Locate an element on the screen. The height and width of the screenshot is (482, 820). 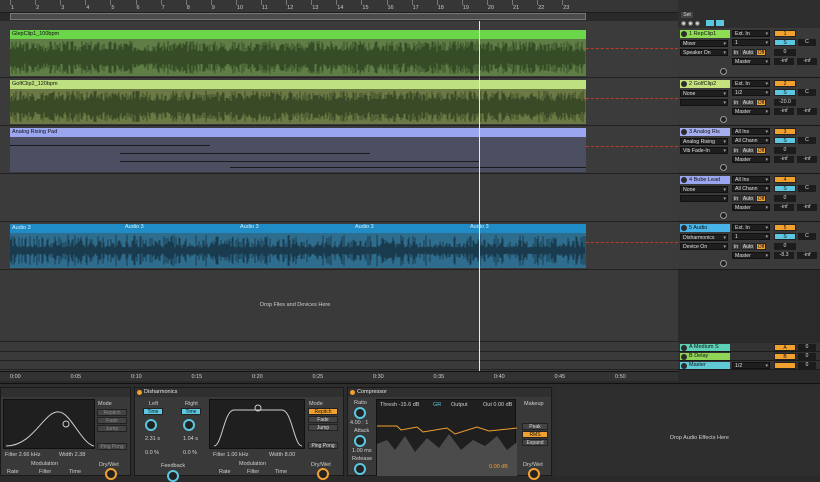
feedback-knob is located at coordinates (173, 476).